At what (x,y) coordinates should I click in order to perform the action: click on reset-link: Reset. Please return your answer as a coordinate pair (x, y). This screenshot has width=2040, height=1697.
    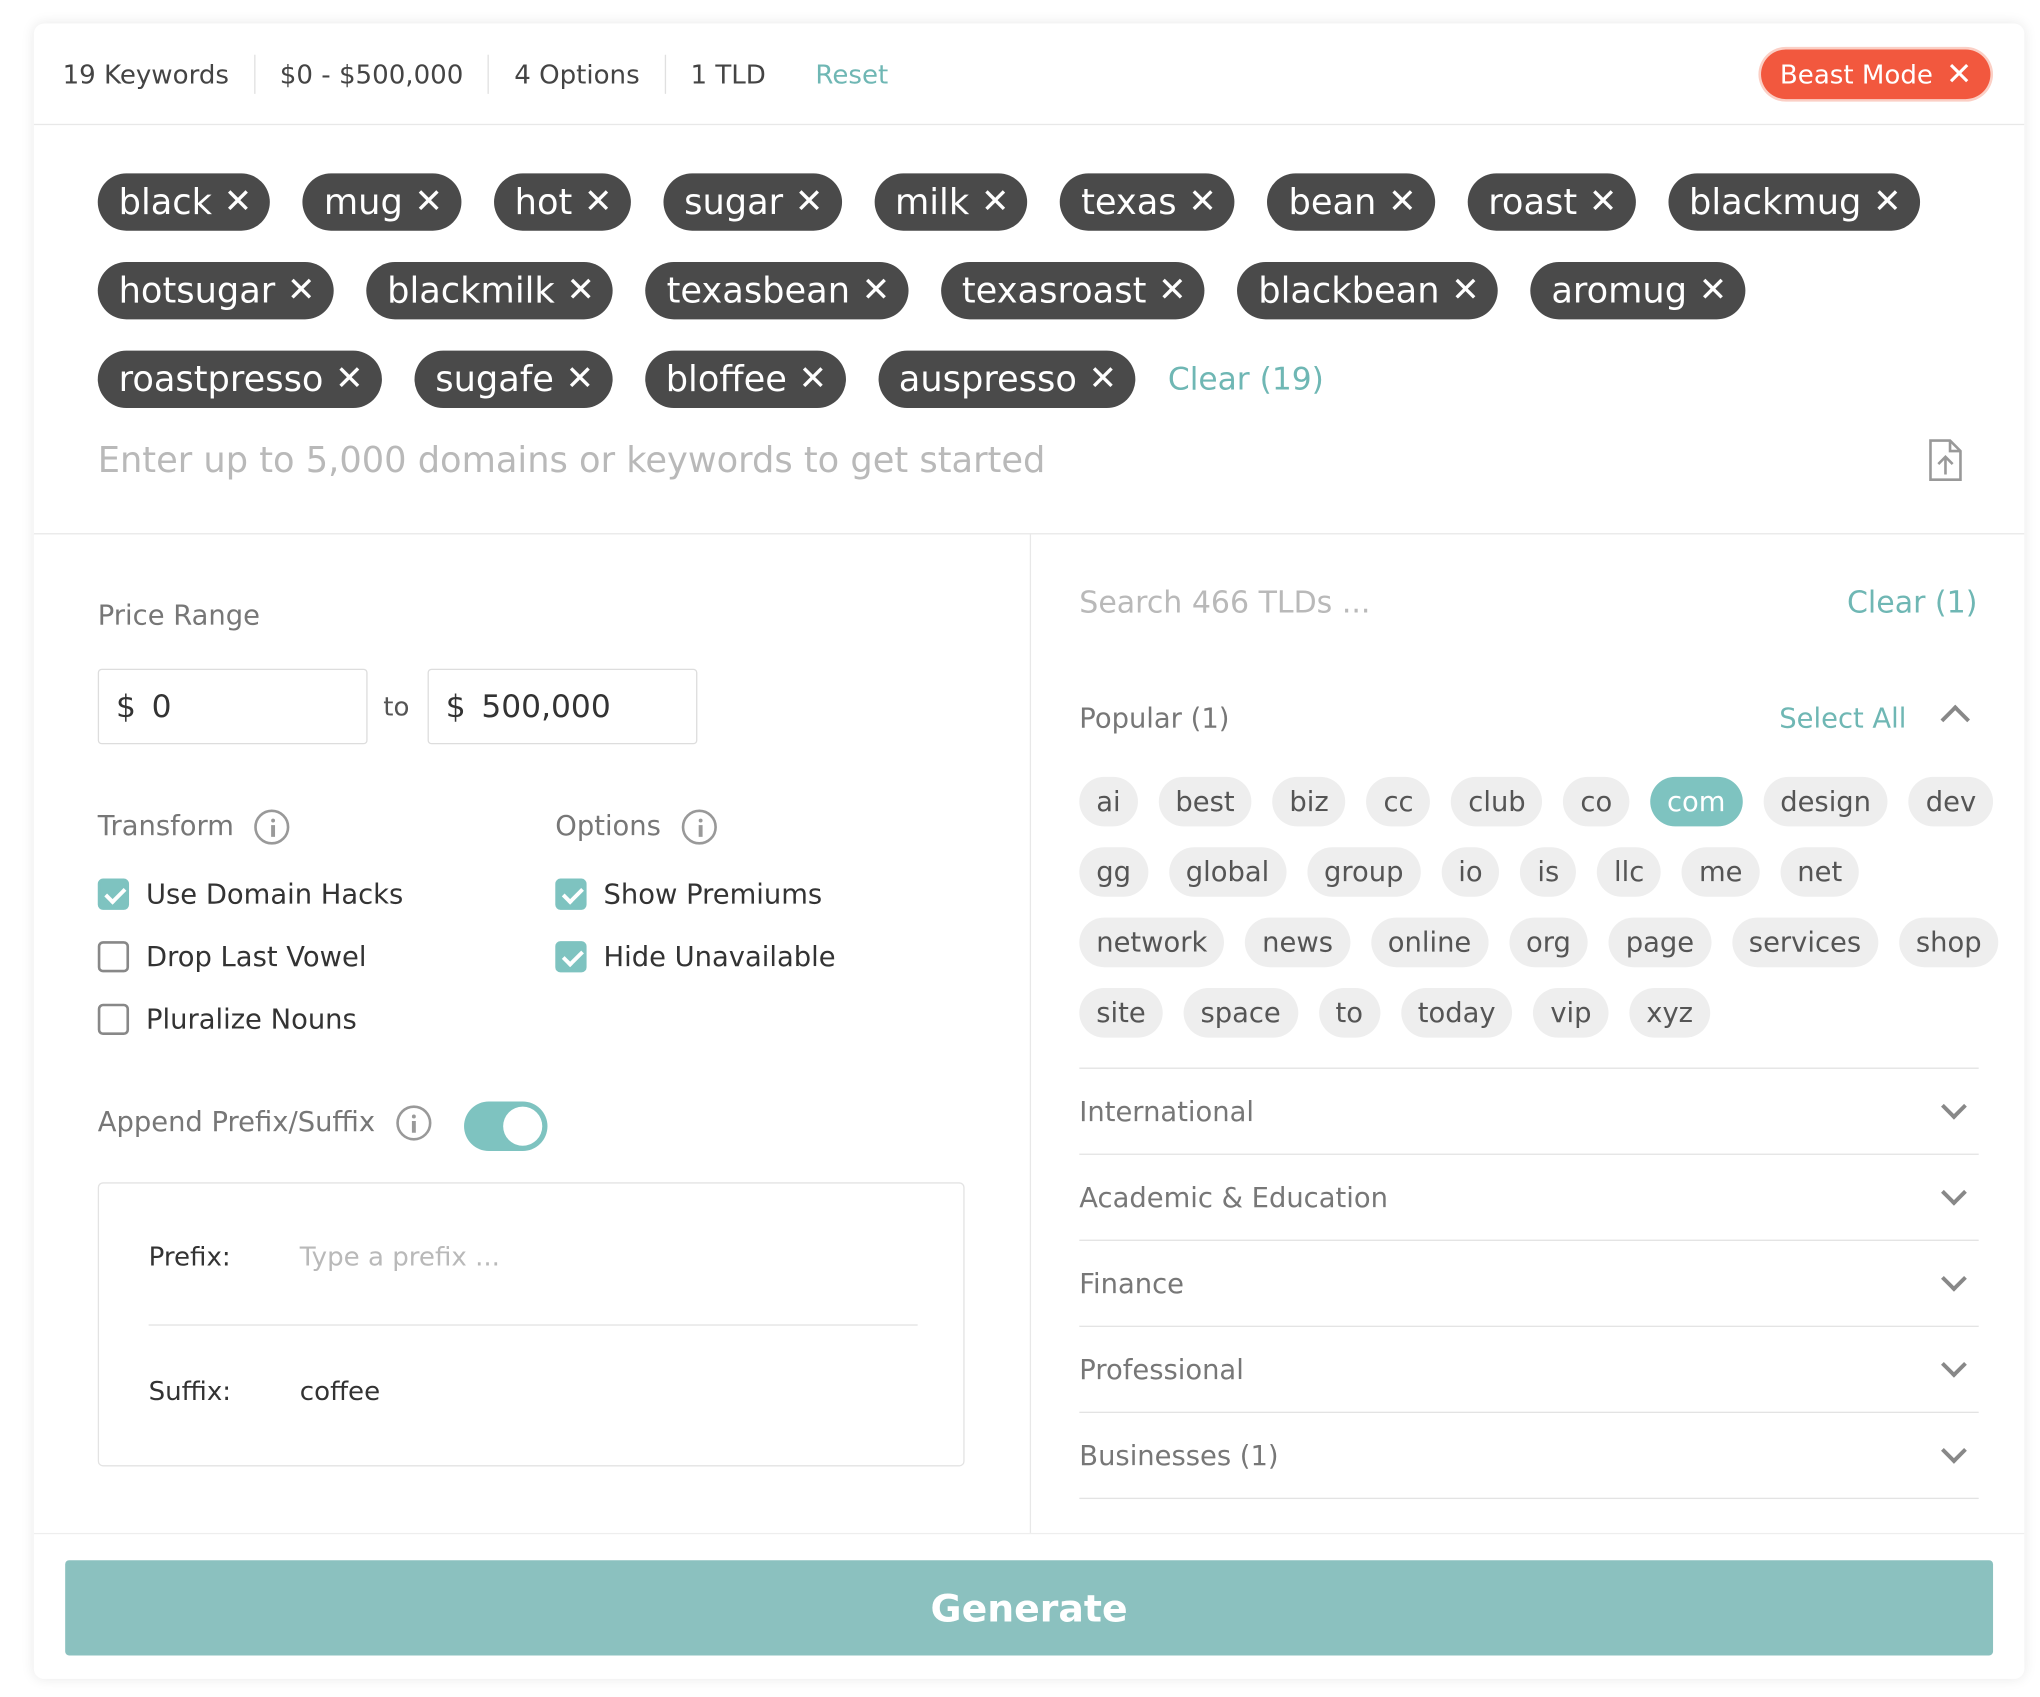
    Looking at the image, I should click on (839, 73).